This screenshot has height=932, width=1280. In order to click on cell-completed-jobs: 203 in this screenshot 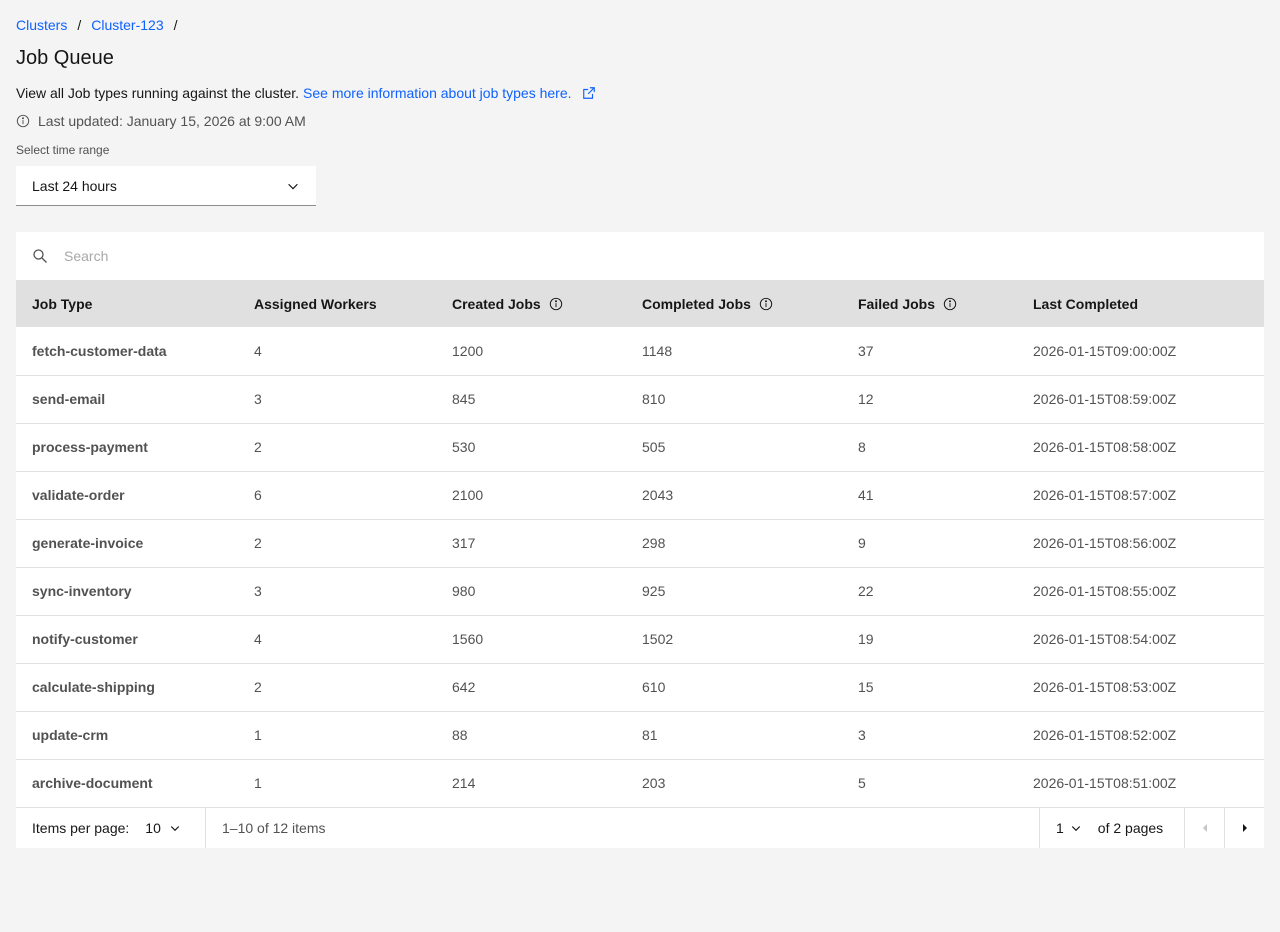, I will do `click(654, 783)`.